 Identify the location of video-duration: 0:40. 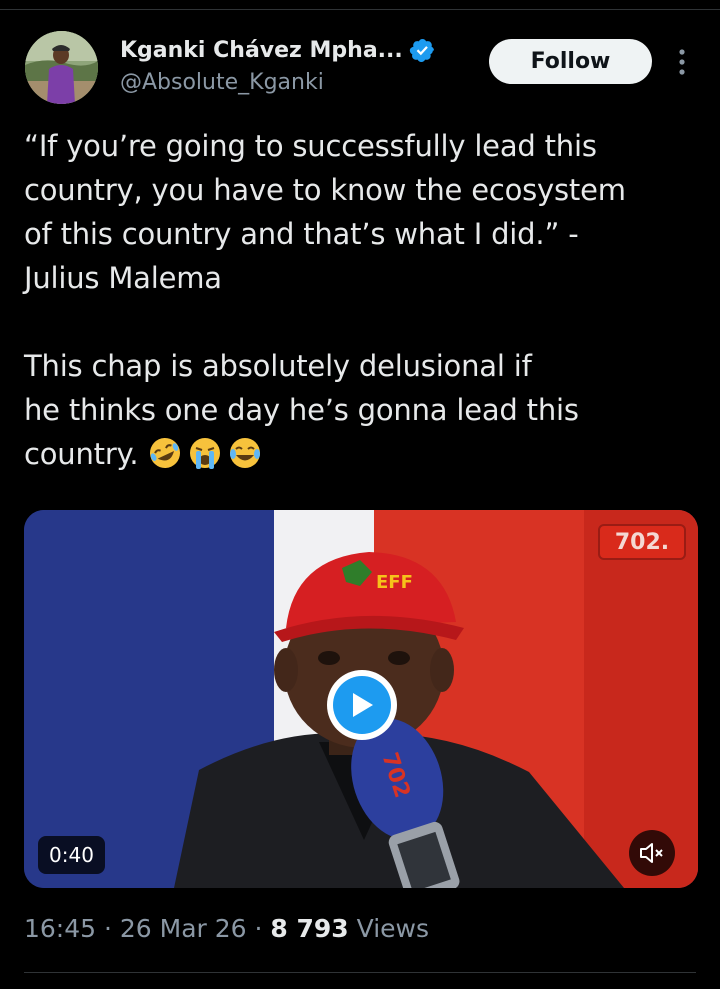
(71, 855).